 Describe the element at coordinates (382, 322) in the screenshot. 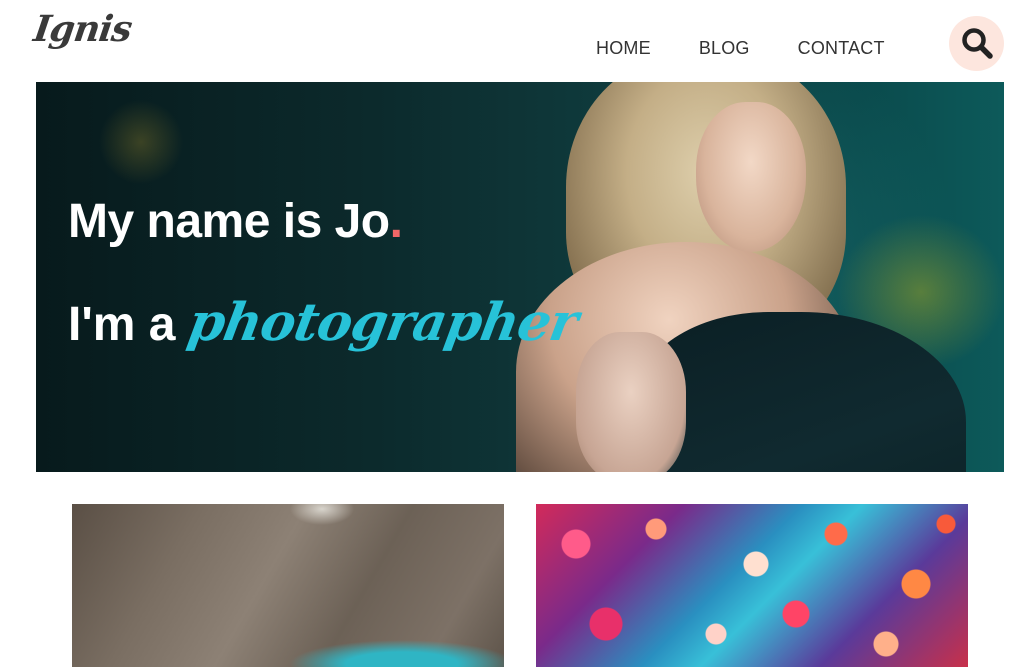

I see `hero-role-word: photographer` at that location.